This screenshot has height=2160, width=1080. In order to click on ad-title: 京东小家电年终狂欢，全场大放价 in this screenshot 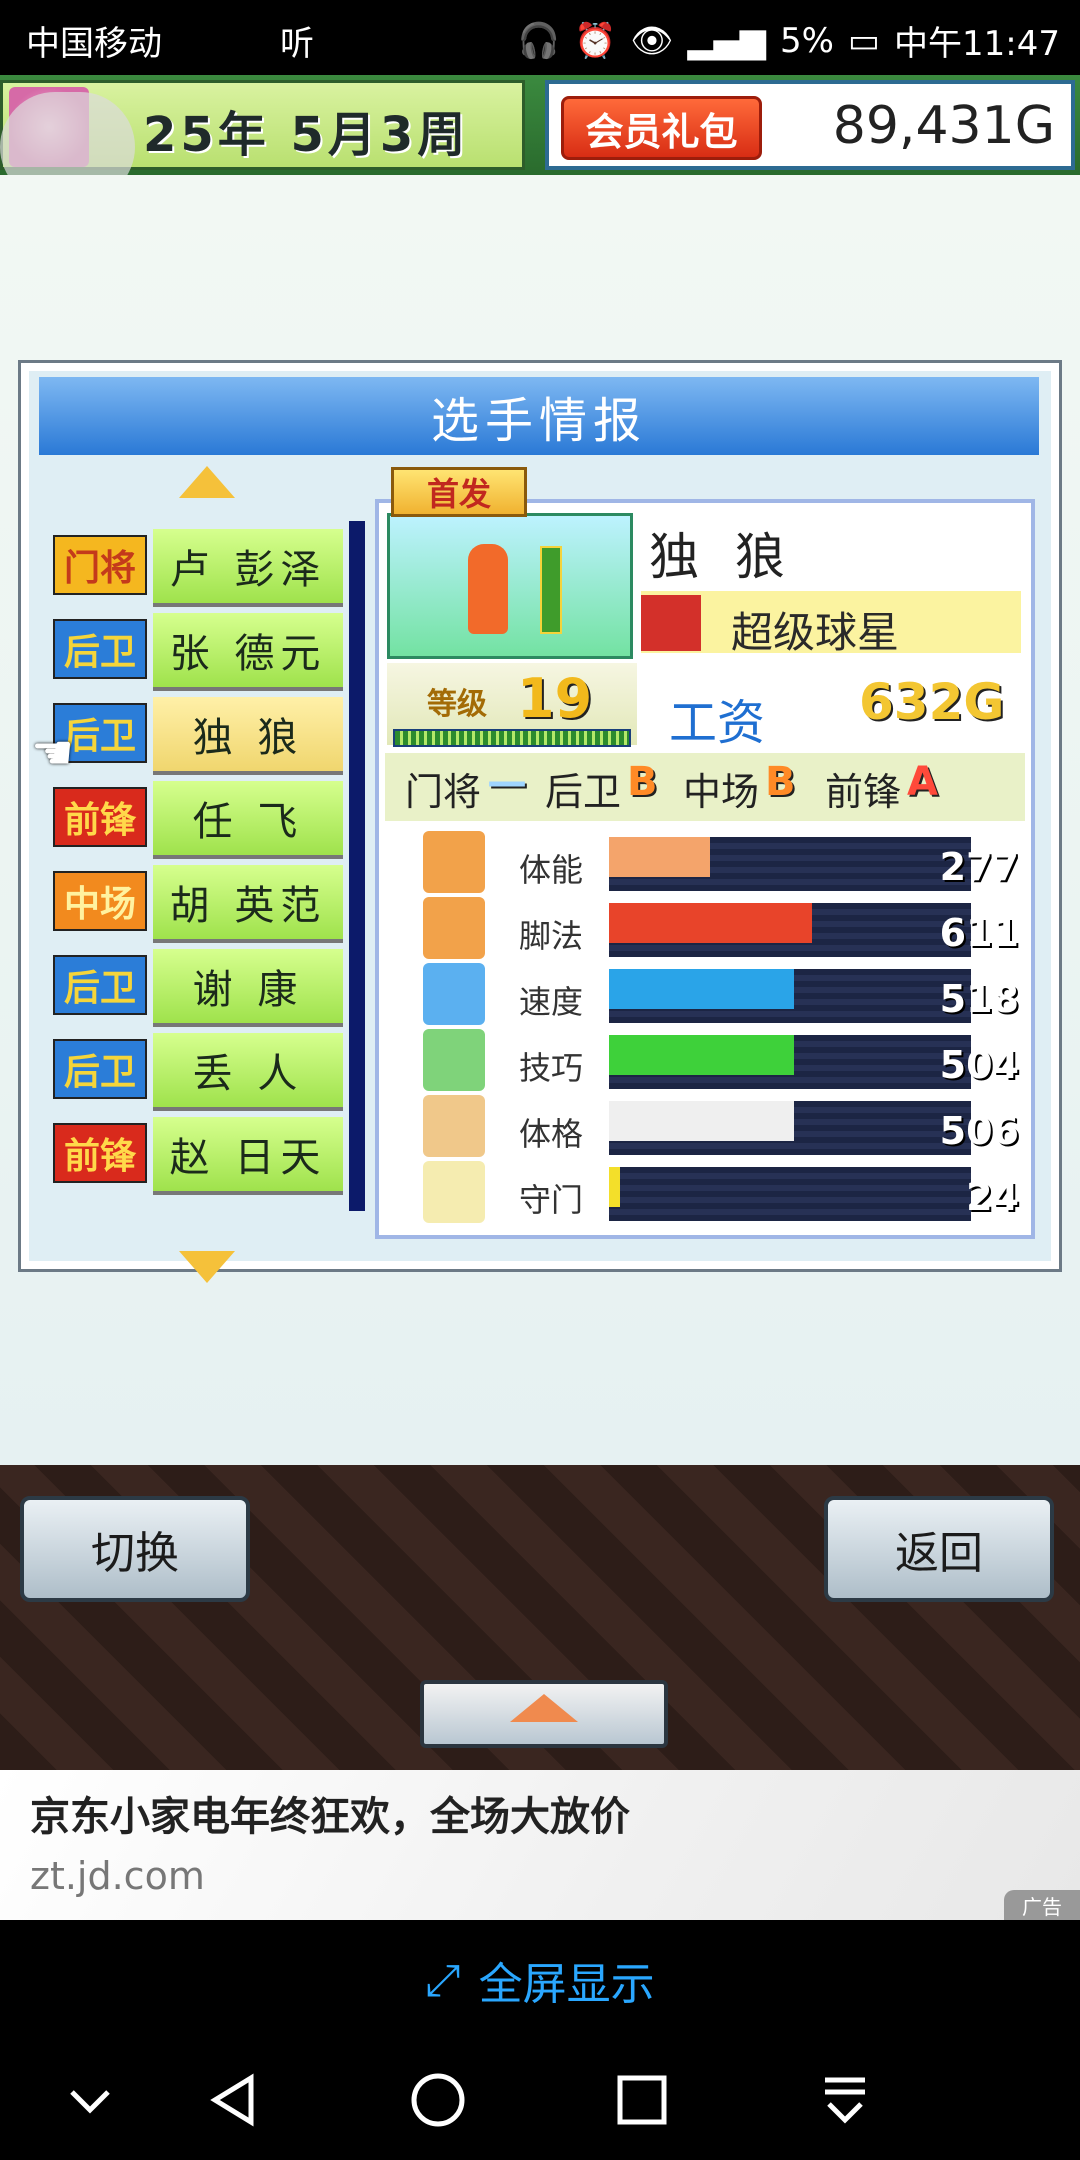, I will do `click(330, 1817)`.